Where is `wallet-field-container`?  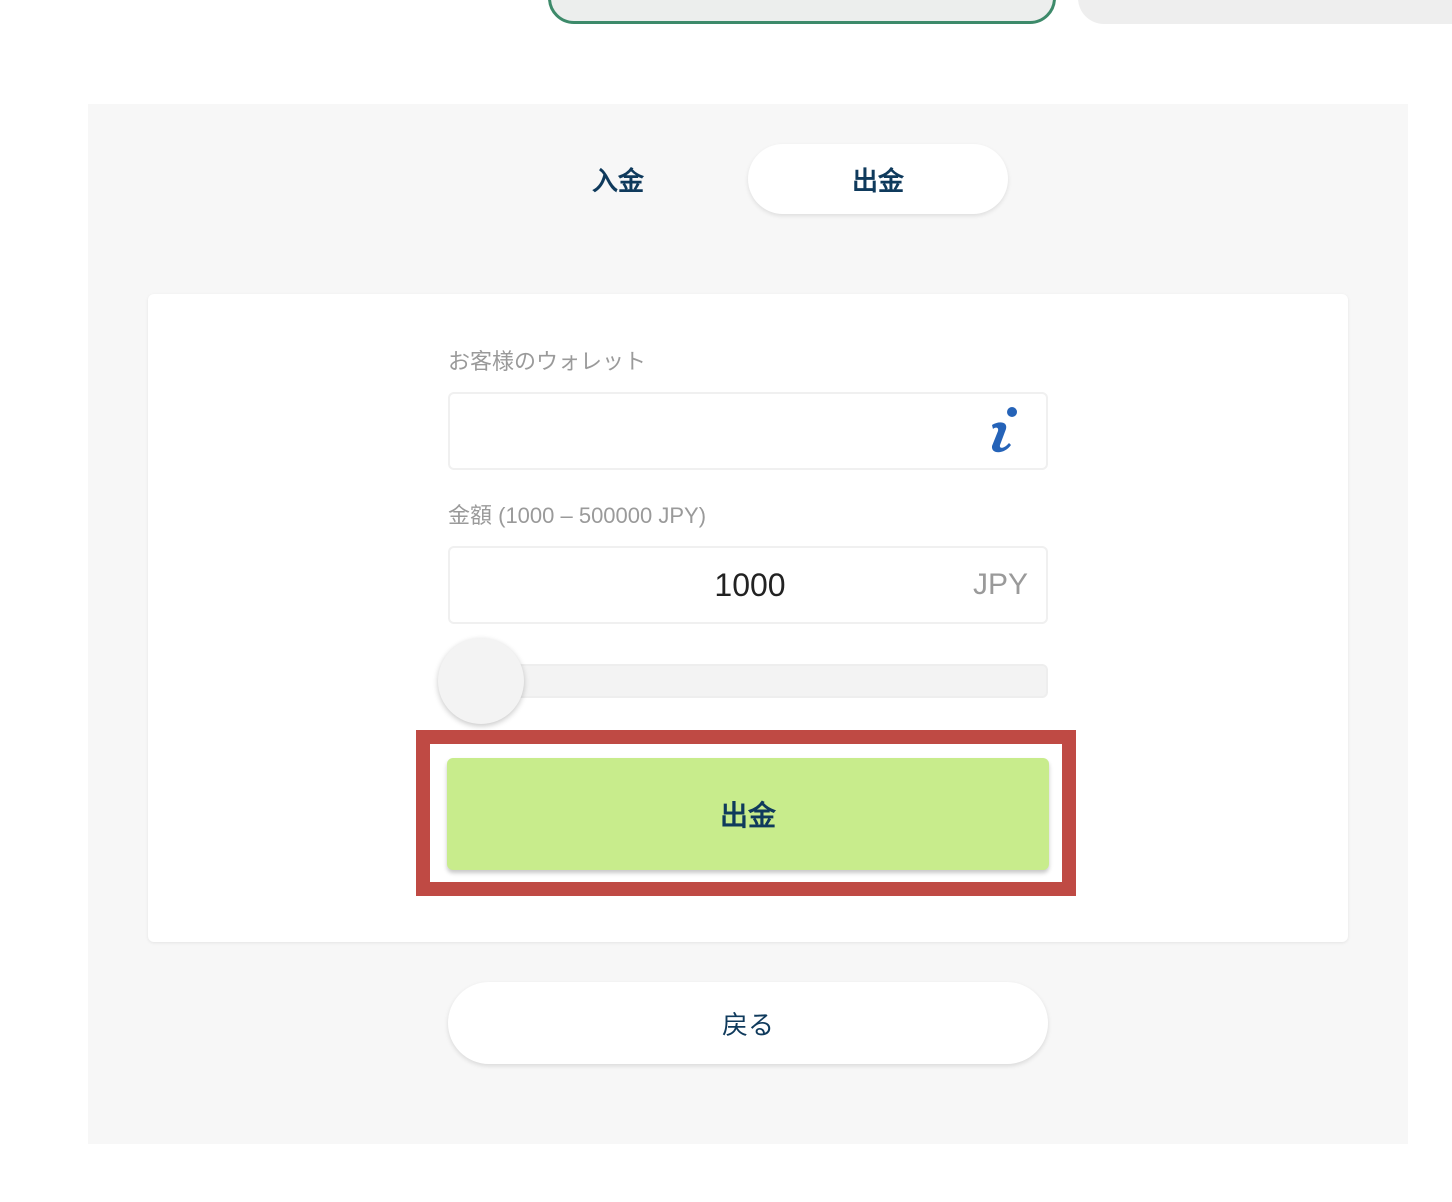 wallet-field-container is located at coordinates (748, 431).